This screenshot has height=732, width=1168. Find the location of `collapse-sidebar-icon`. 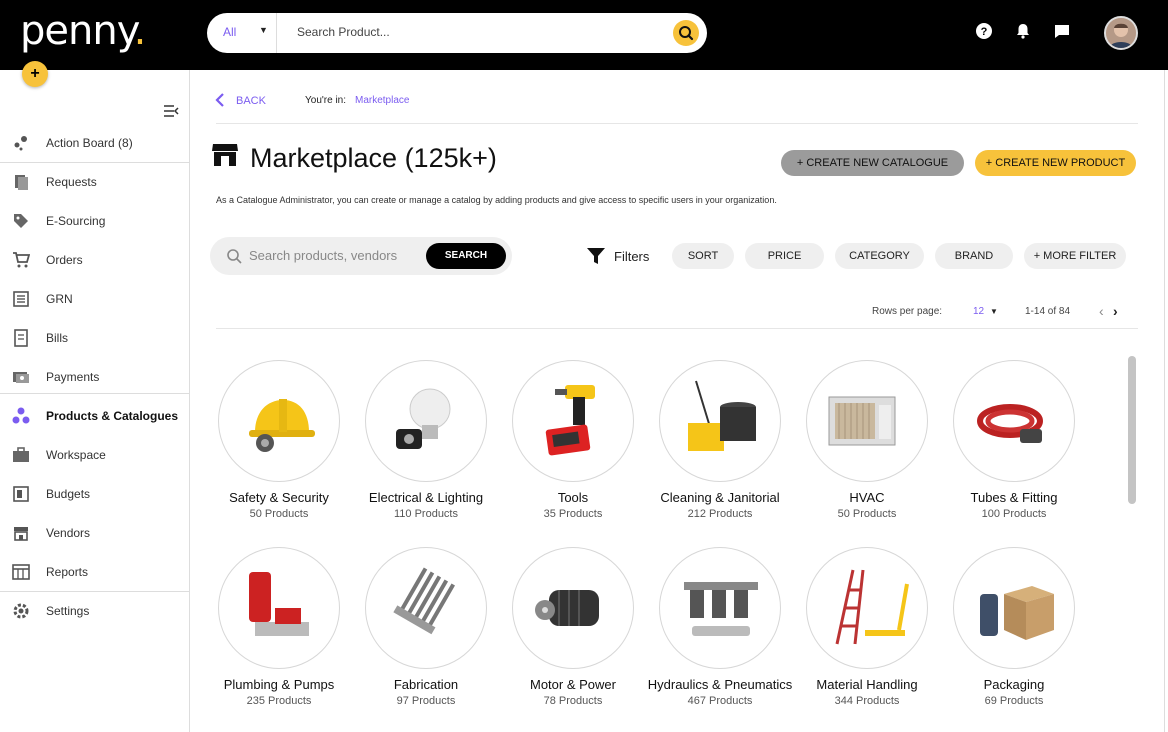

collapse-sidebar-icon is located at coordinates (171, 111).